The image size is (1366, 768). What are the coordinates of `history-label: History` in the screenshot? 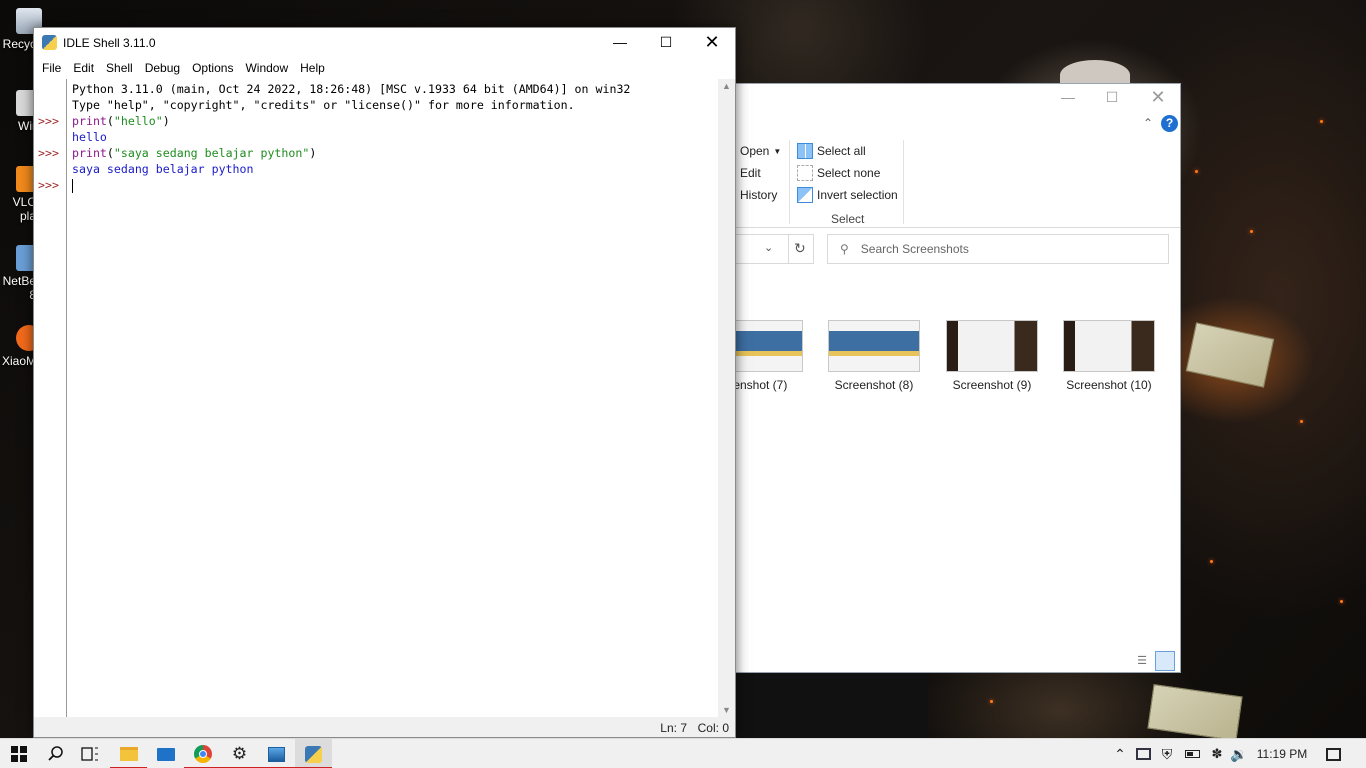 It's located at (759, 195).